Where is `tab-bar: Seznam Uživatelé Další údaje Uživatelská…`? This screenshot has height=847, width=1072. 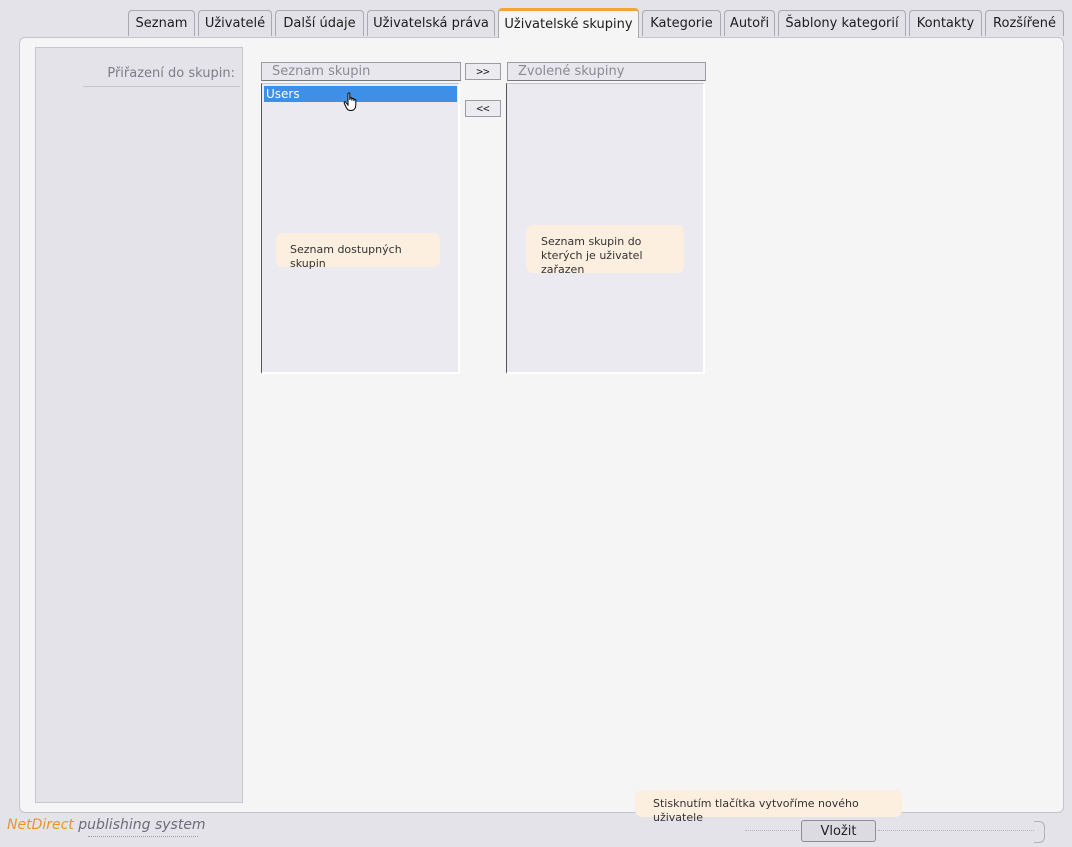
tab-bar: Seznam Uživatelé Další údaje Uživatelská… is located at coordinates (600, 23).